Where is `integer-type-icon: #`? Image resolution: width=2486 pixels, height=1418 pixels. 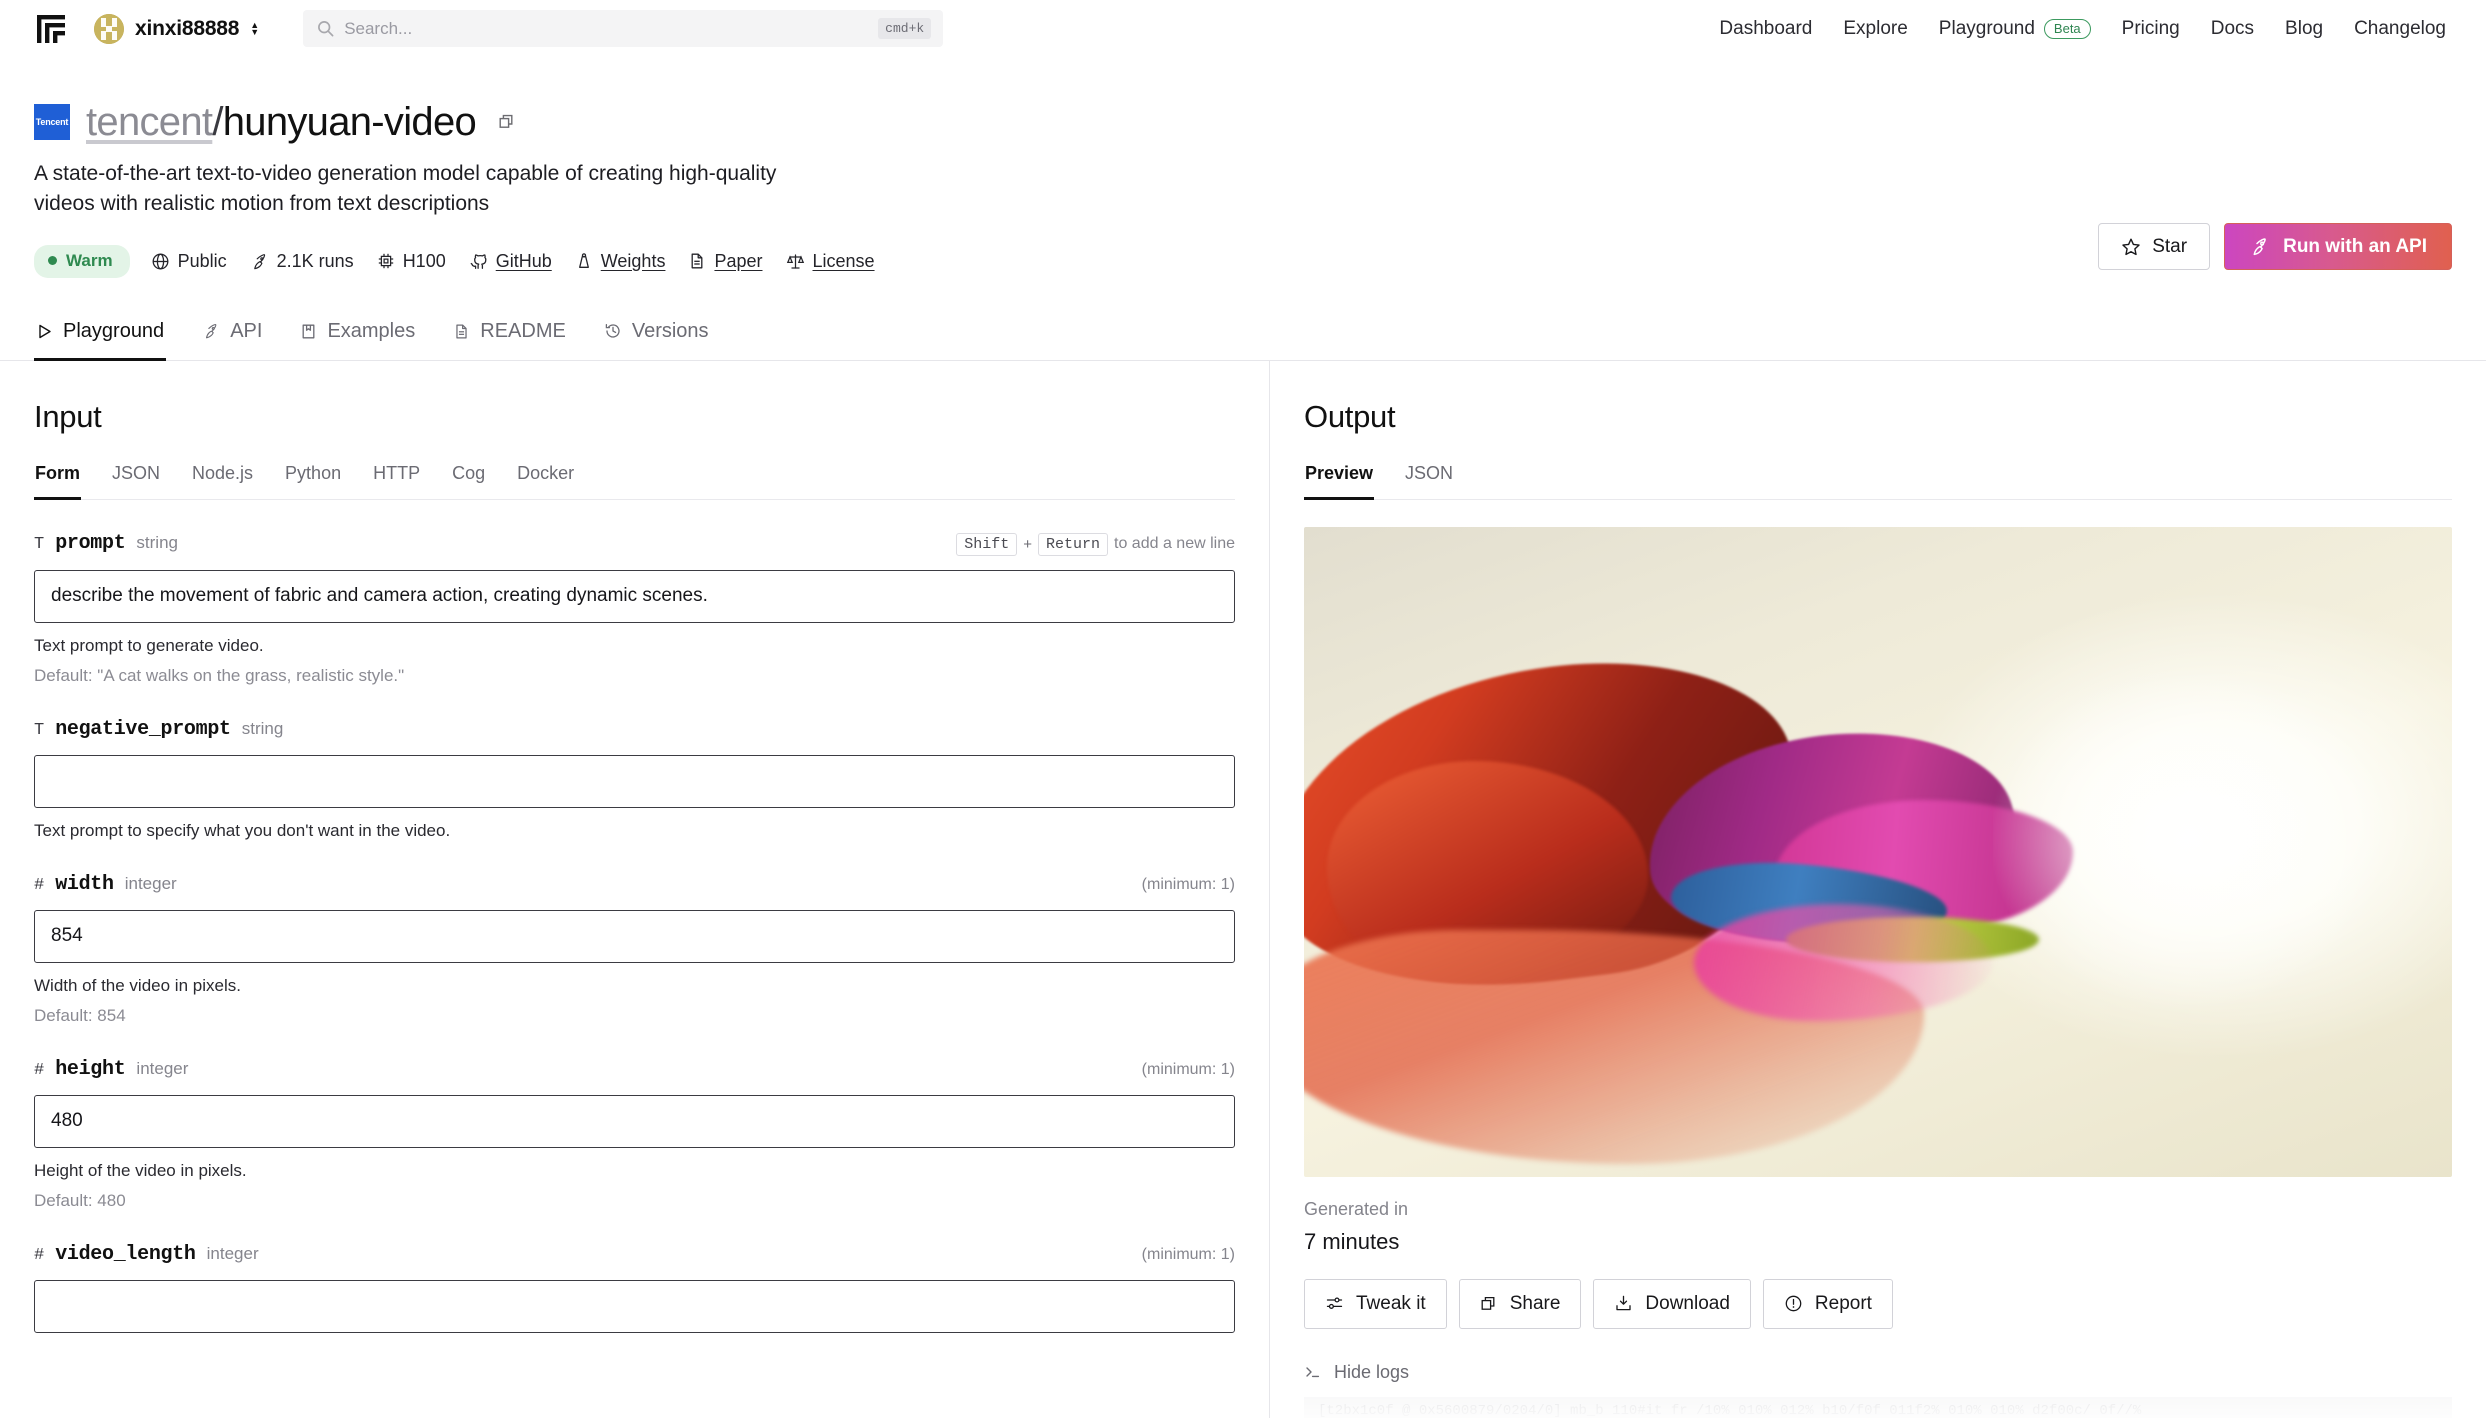
integer-type-icon: # is located at coordinates (39, 1255).